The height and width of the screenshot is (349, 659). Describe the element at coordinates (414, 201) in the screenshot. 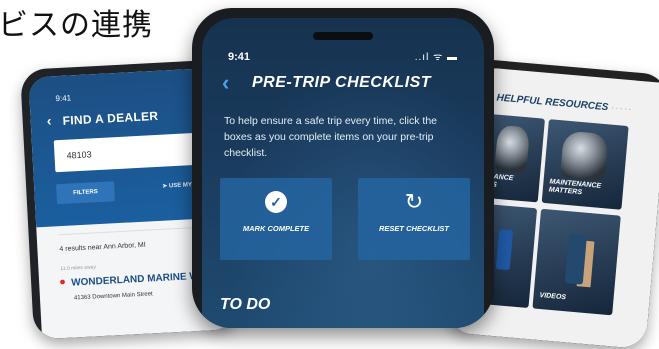

I see `refresh-icon: ↻` at that location.